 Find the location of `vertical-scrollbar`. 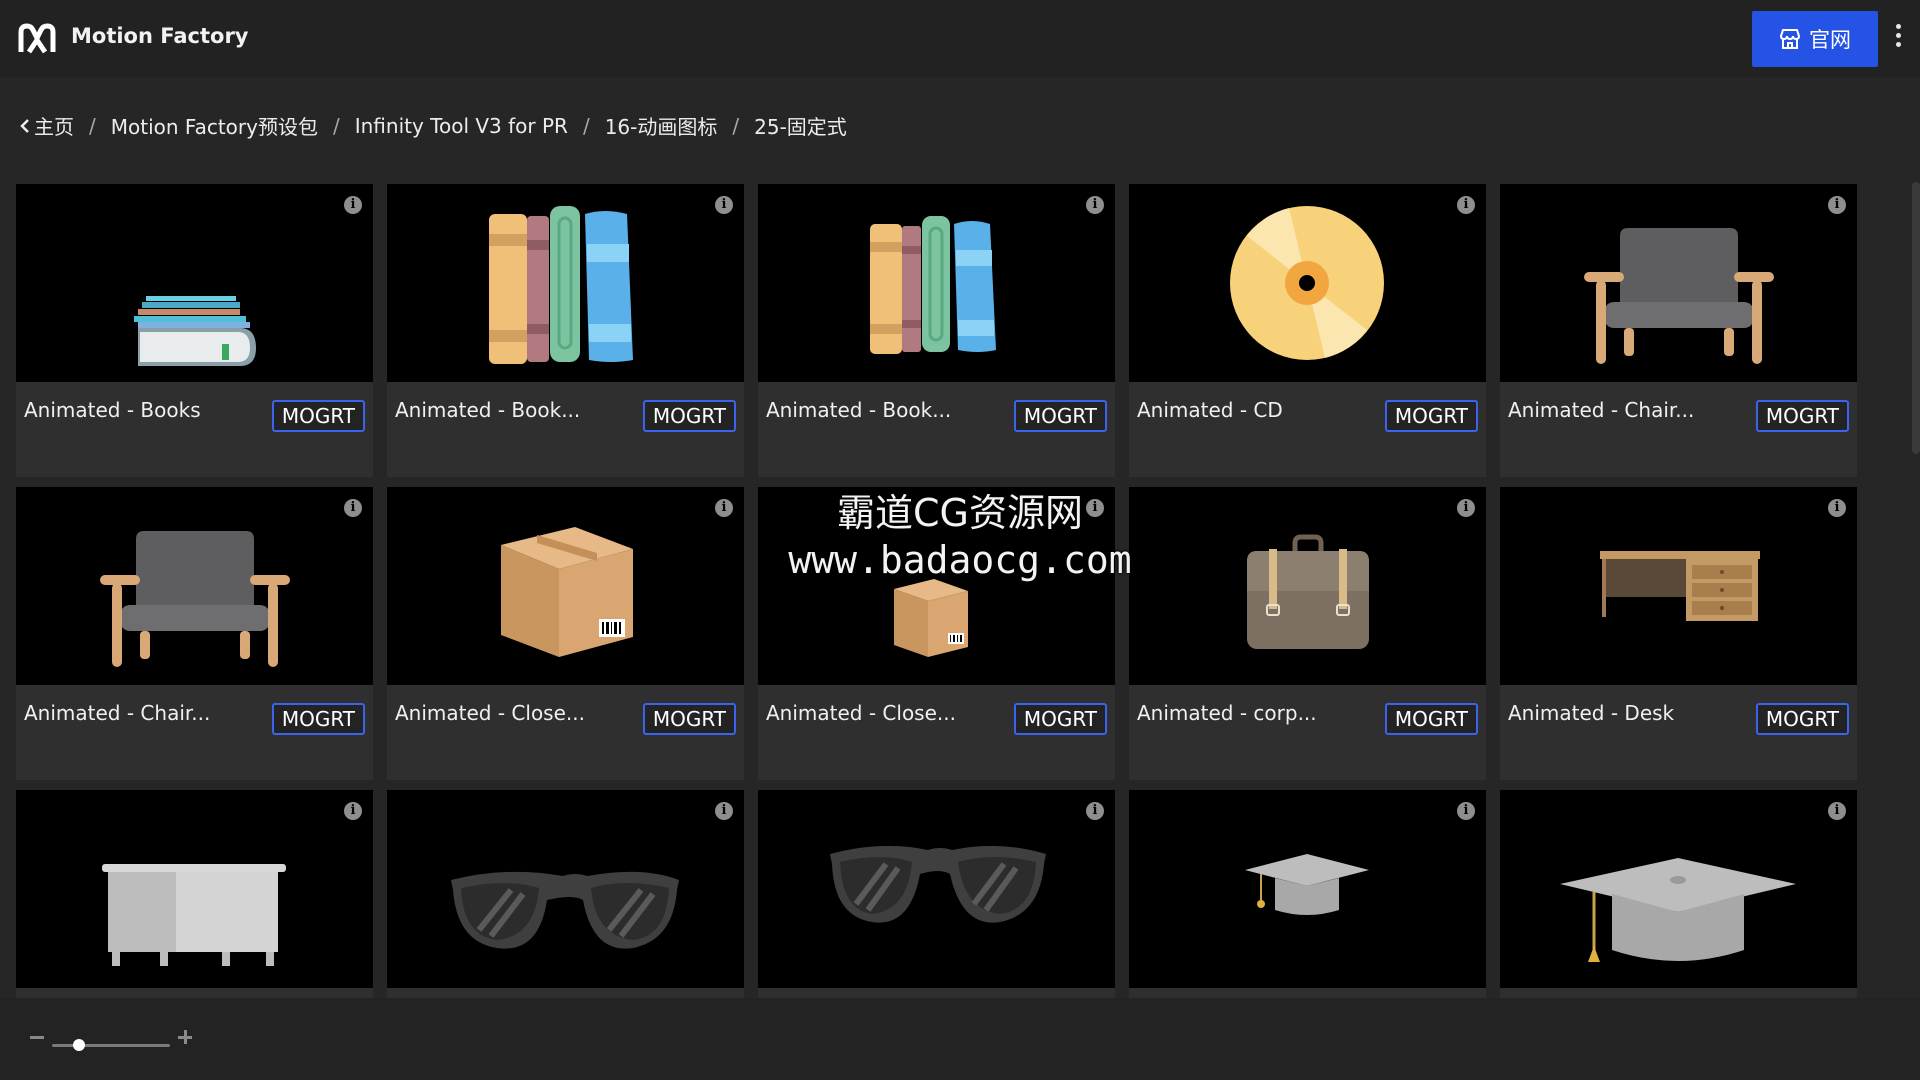

vertical-scrollbar is located at coordinates (1916, 318).